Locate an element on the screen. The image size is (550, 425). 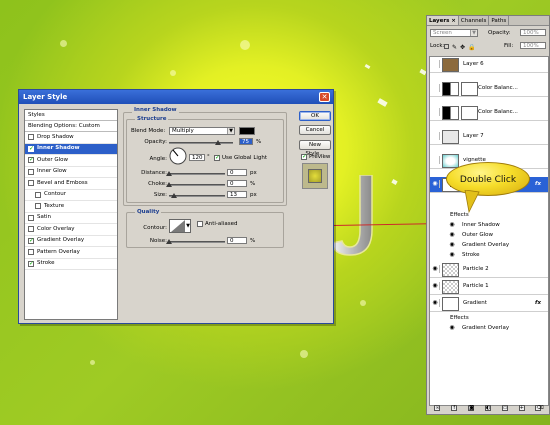
size-field: 13 is located at coordinates (237, 194).